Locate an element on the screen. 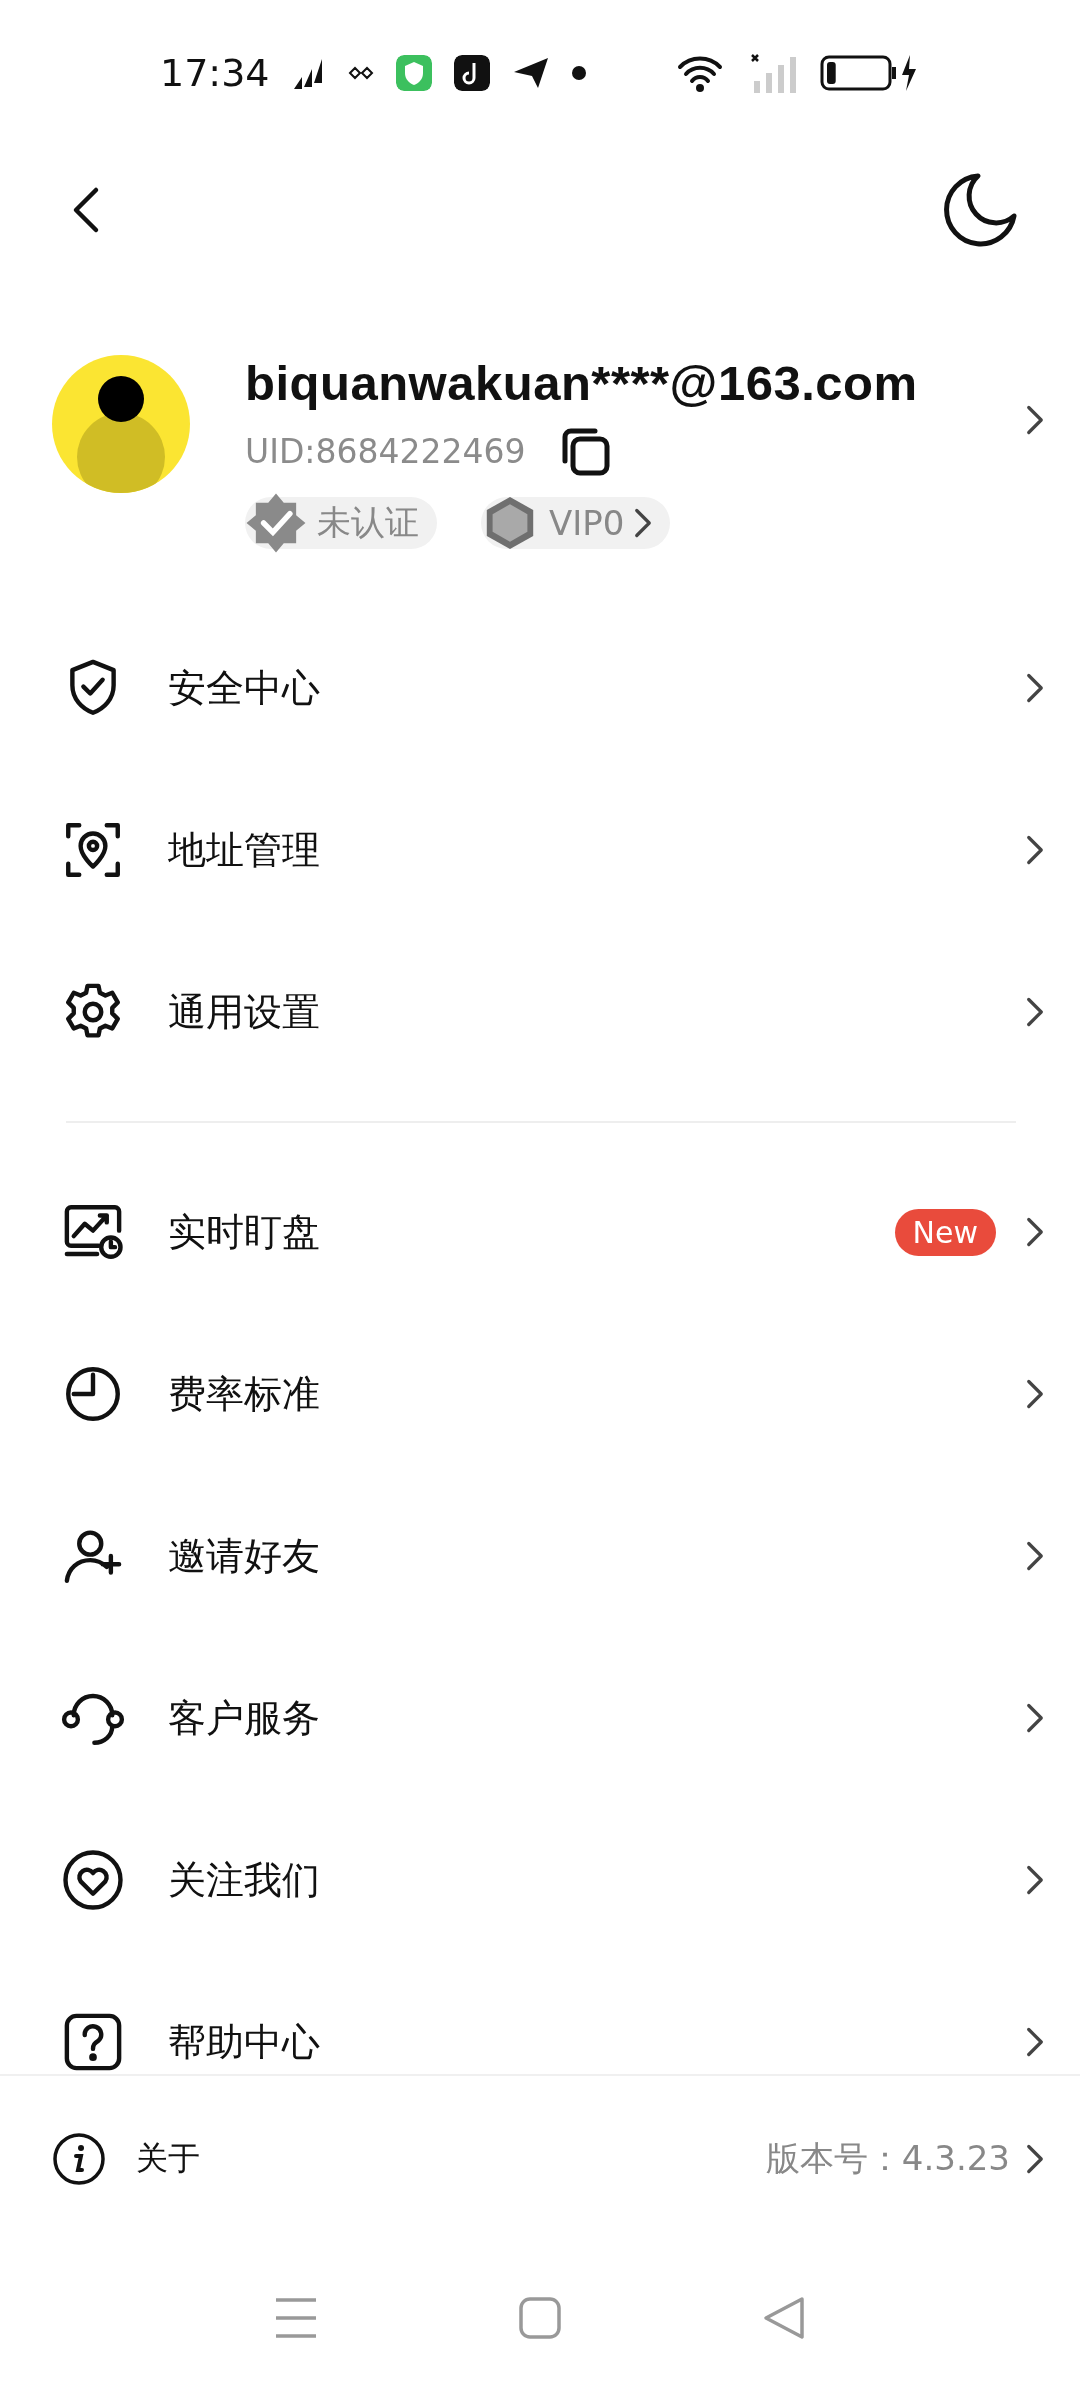  about-label: 关于 is located at coordinates (168, 2158).